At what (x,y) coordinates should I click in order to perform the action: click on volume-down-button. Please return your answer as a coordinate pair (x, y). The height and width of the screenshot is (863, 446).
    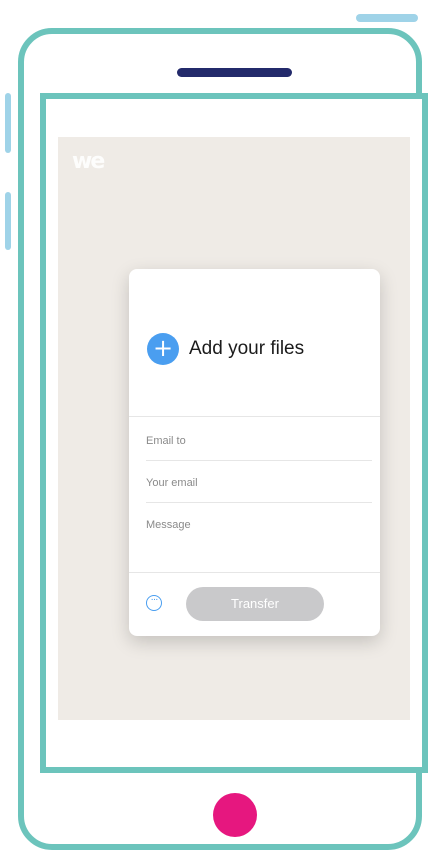
    Looking at the image, I should click on (8, 221).